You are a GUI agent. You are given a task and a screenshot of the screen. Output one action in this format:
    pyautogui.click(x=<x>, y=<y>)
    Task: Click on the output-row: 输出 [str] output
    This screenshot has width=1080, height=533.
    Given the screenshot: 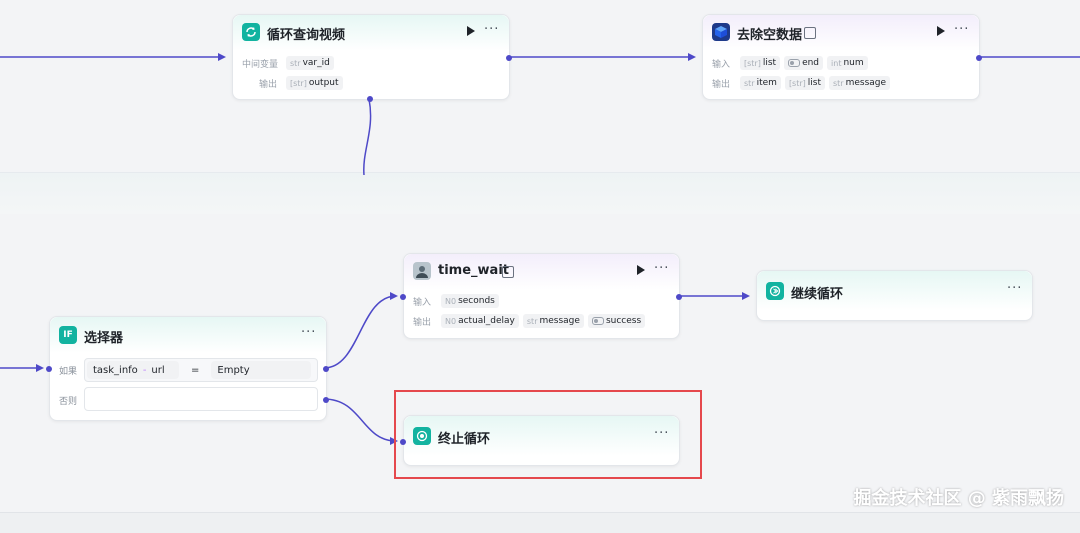 What is the action you would take?
    pyautogui.click(x=294, y=83)
    